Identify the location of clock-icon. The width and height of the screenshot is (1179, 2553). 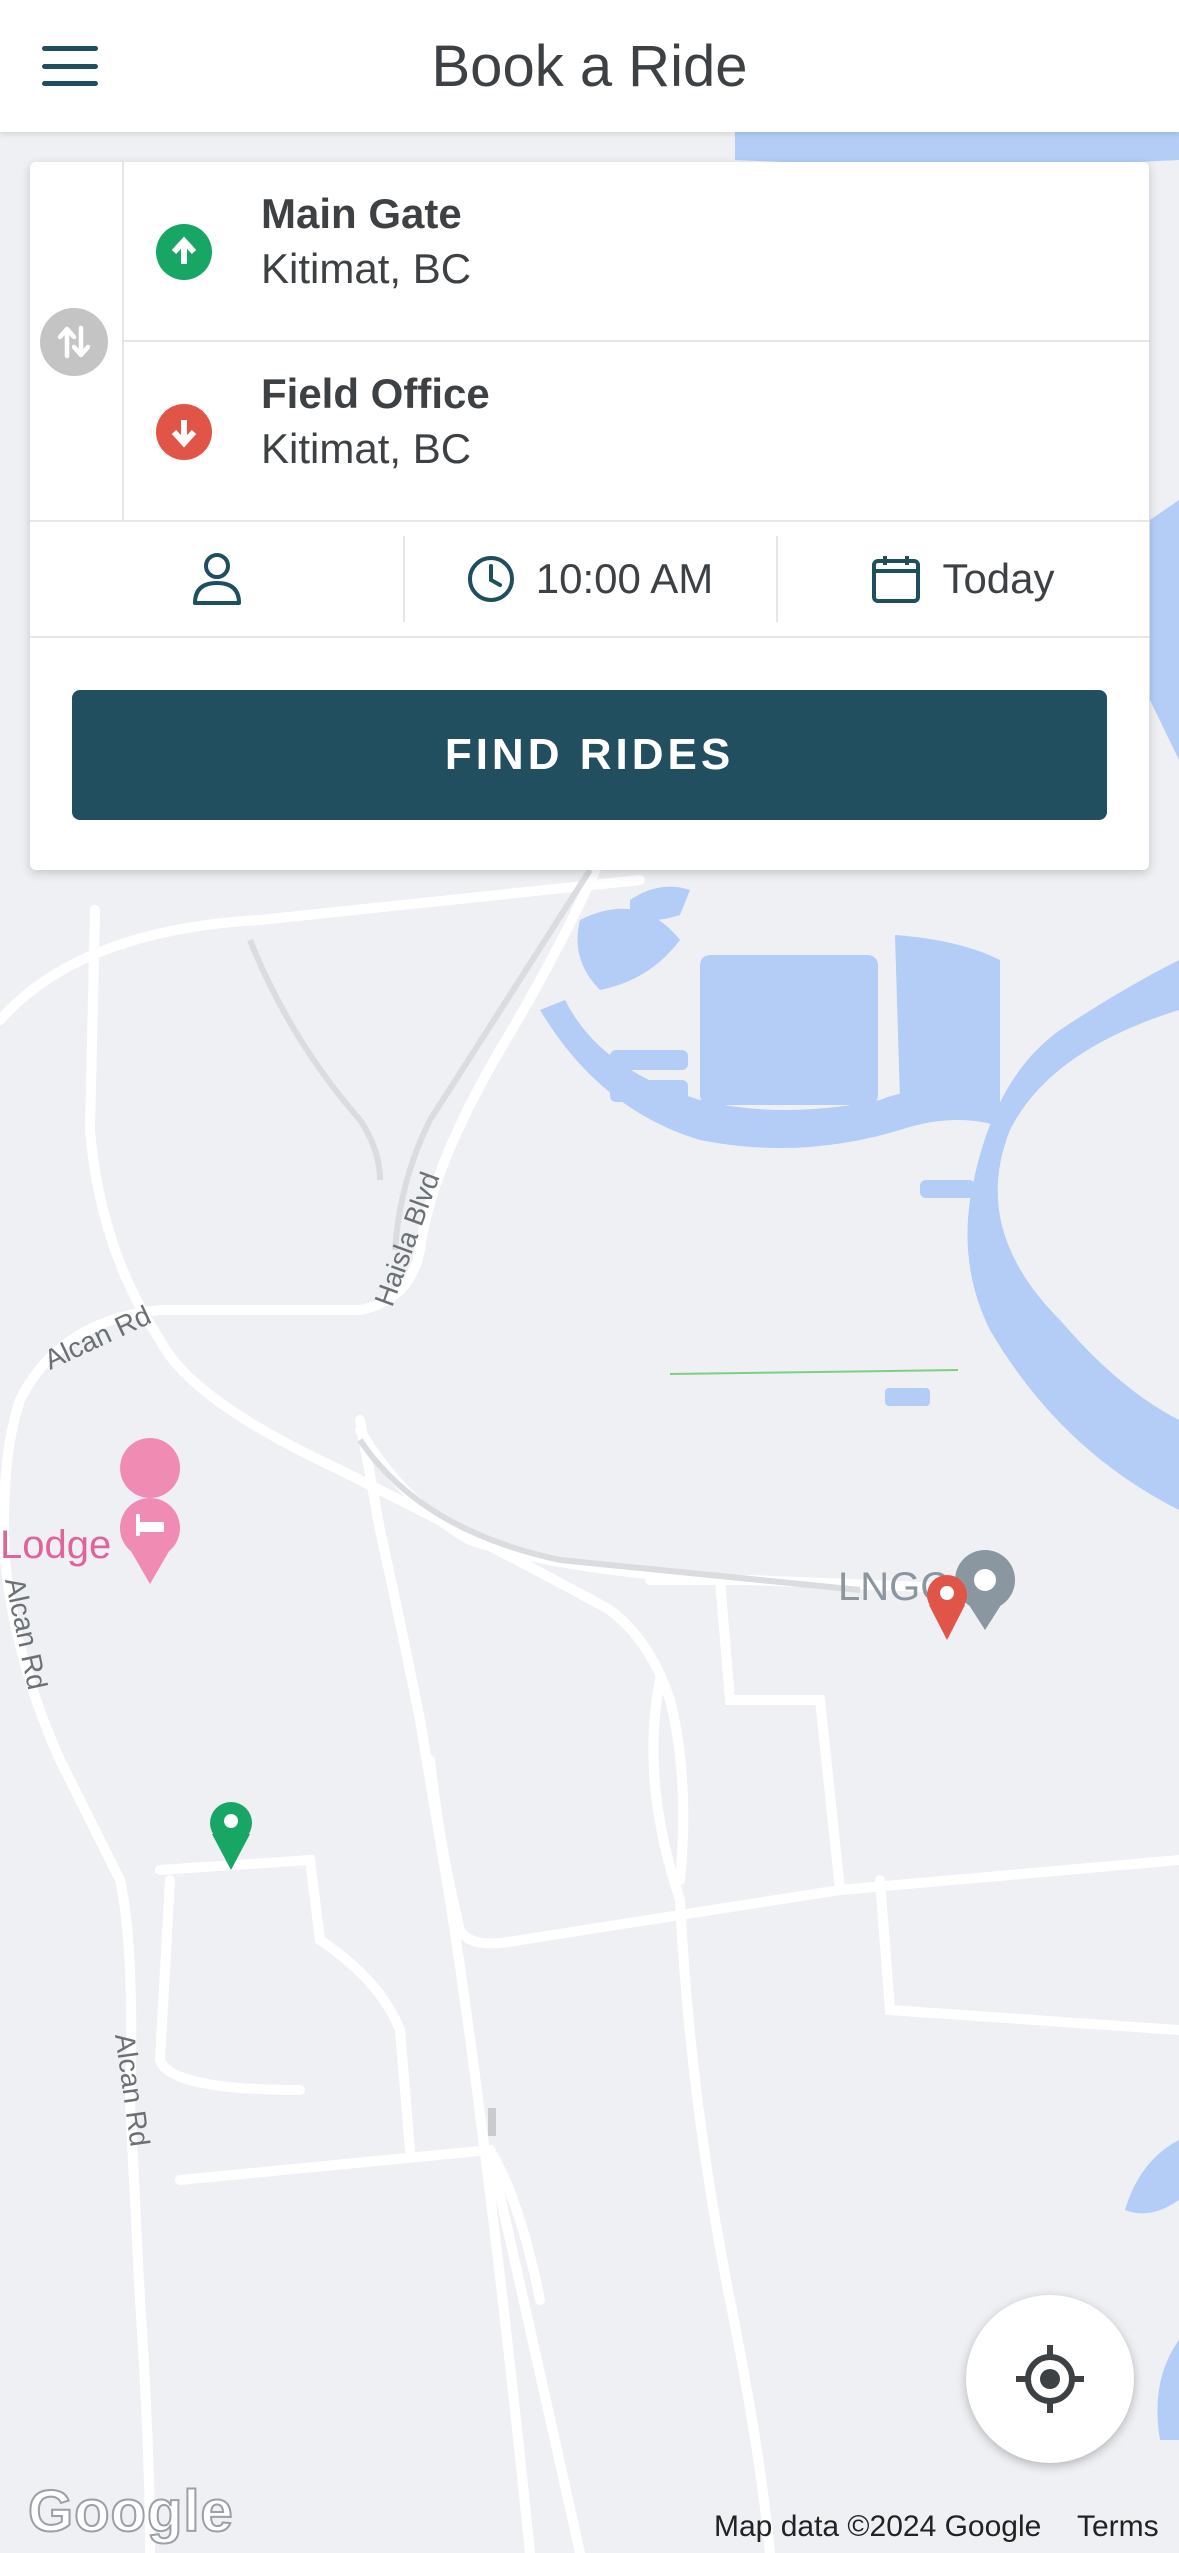
(490, 579).